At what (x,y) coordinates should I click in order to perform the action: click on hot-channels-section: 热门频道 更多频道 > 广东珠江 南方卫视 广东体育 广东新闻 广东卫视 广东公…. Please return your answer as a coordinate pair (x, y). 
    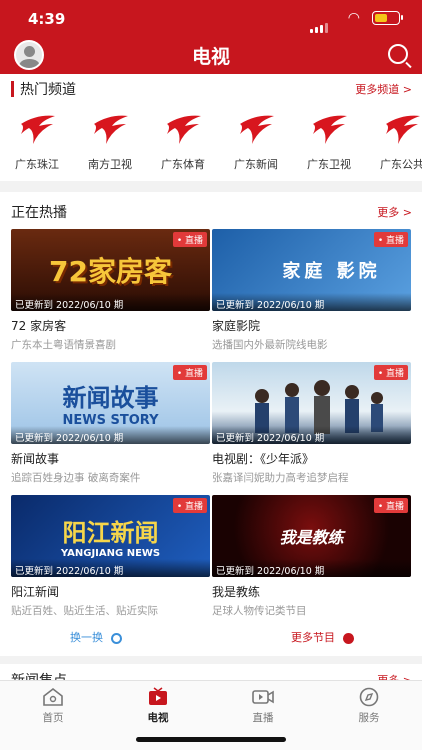
    Looking at the image, I should click on (211, 127).